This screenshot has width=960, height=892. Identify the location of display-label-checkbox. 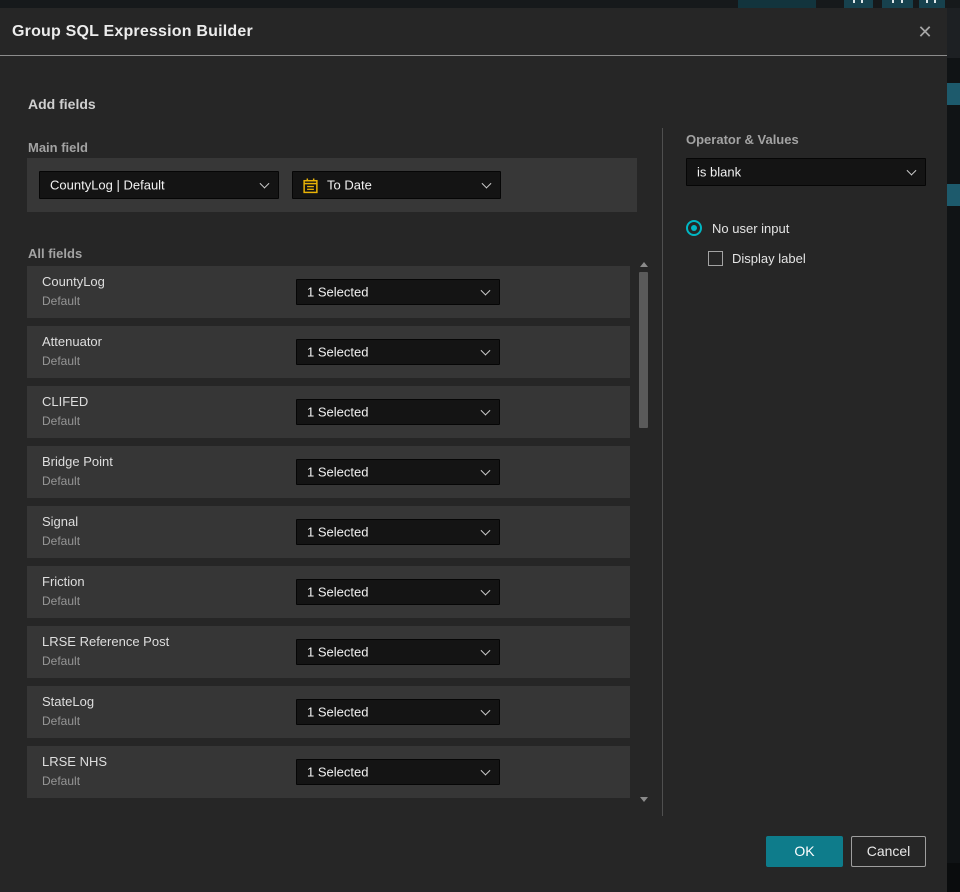
(715, 258).